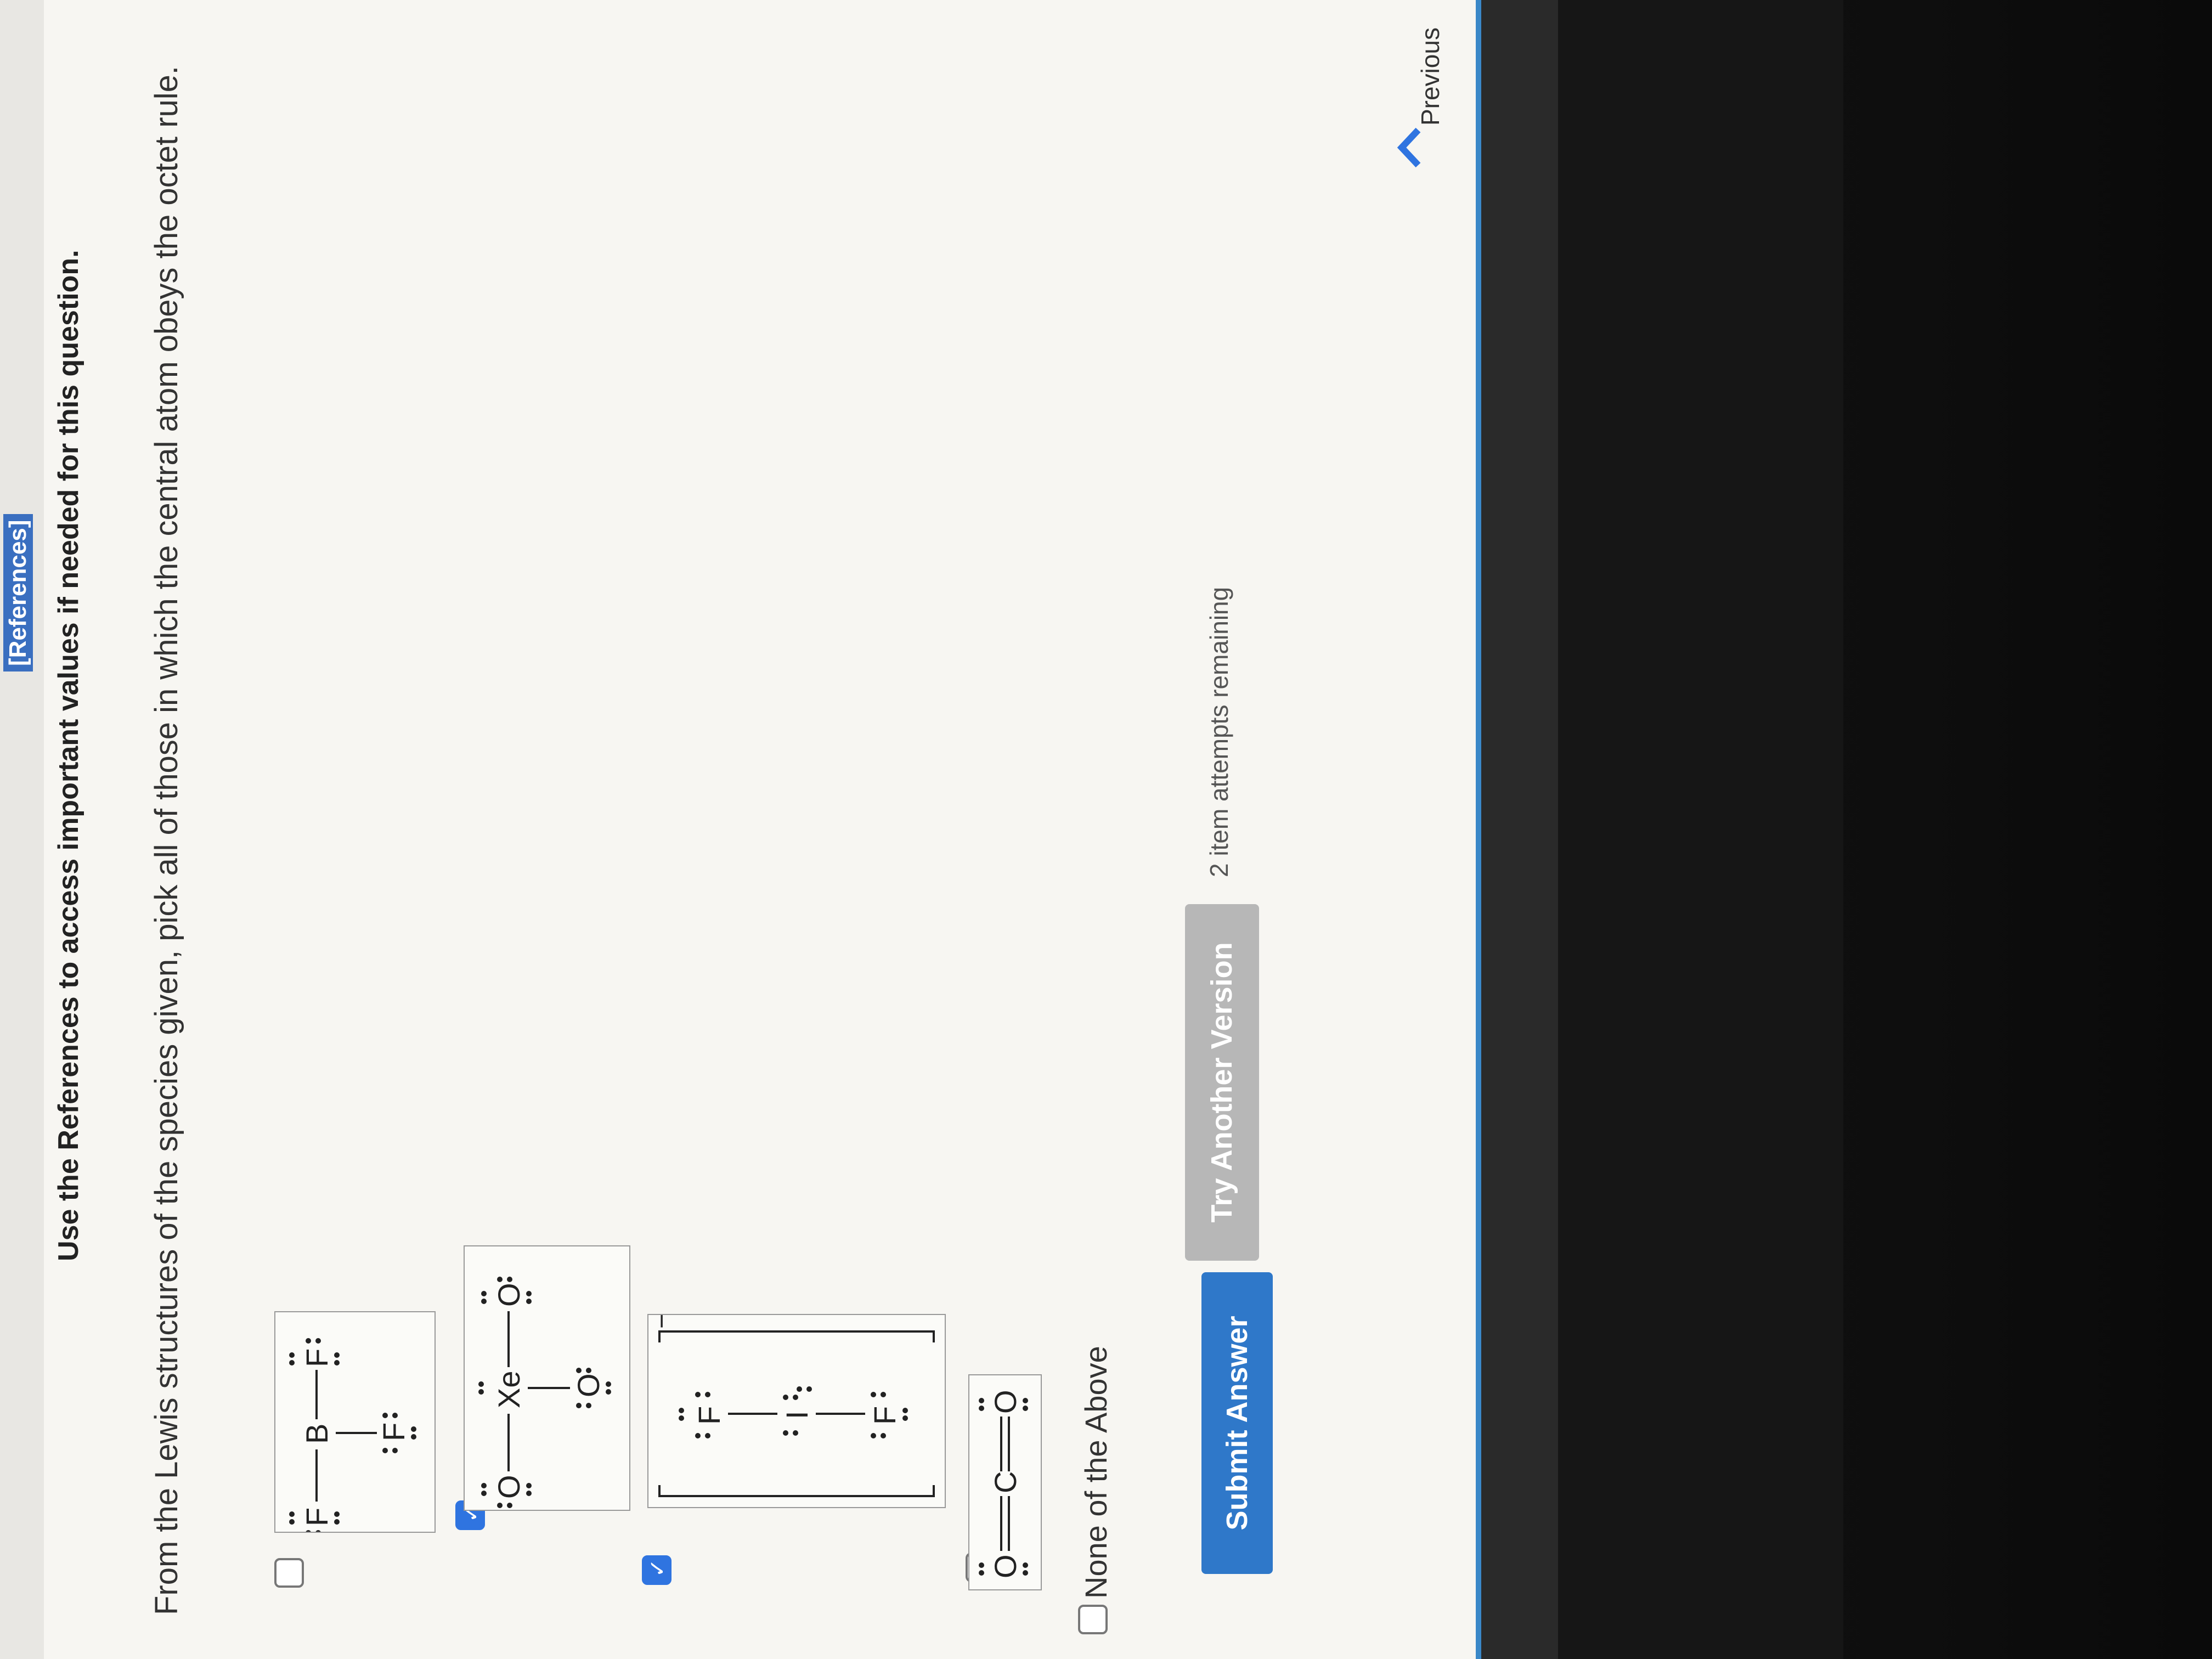  What do you see at coordinates (317, 1434) in the screenshot?
I see `atom-b: B` at bounding box center [317, 1434].